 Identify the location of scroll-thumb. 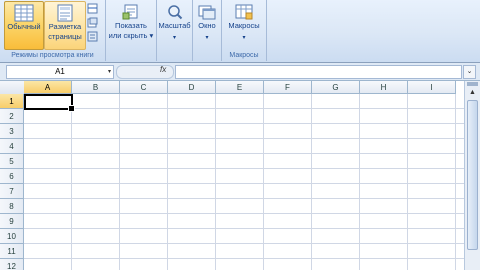
(472, 175).